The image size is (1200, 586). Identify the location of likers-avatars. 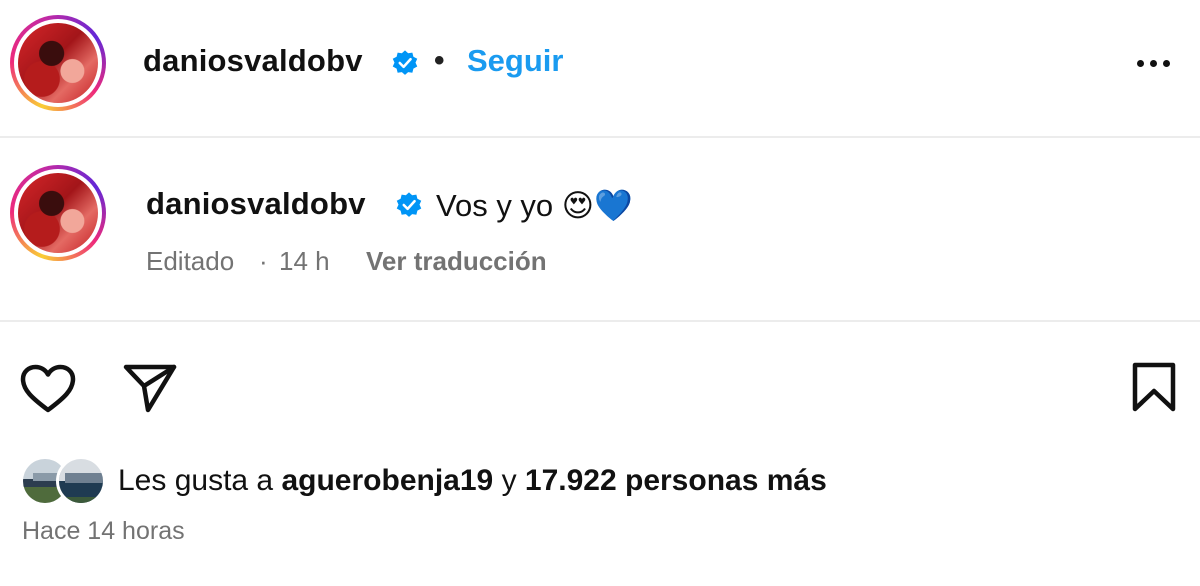
(65, 481).